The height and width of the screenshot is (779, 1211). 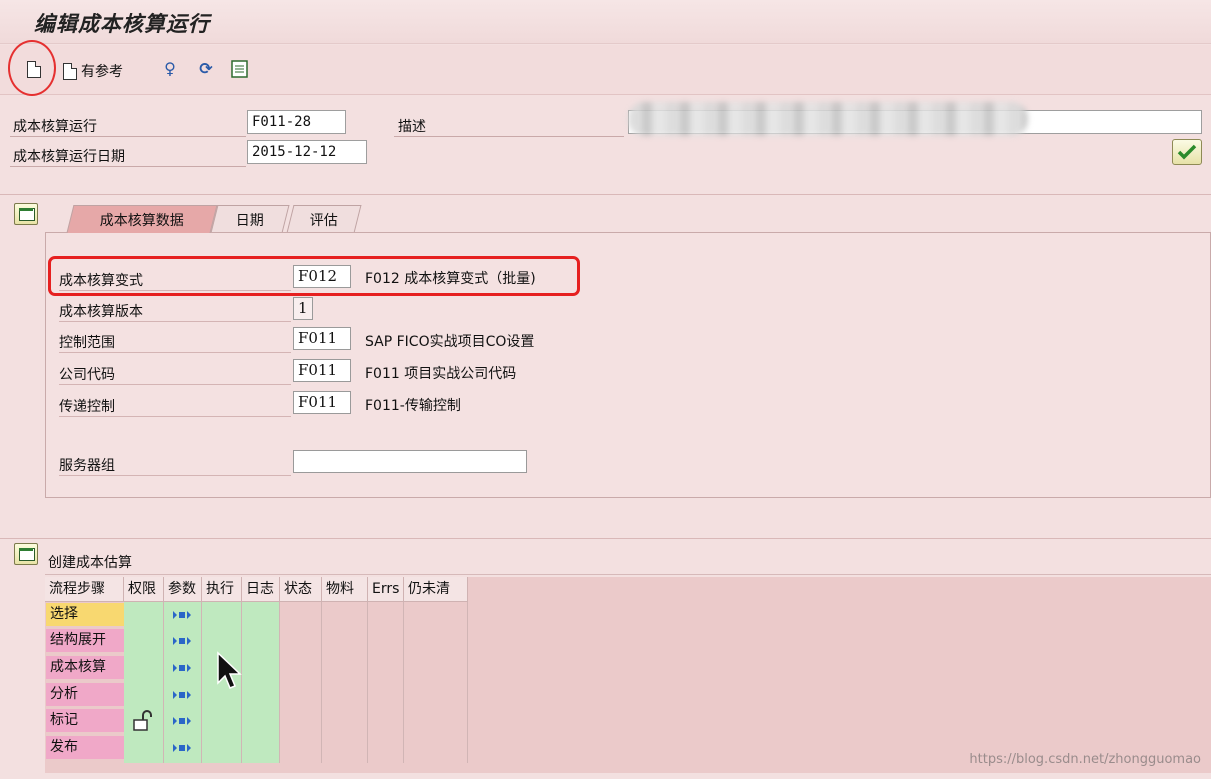 I want to click on server-group-input, so click(x=410, y=461).